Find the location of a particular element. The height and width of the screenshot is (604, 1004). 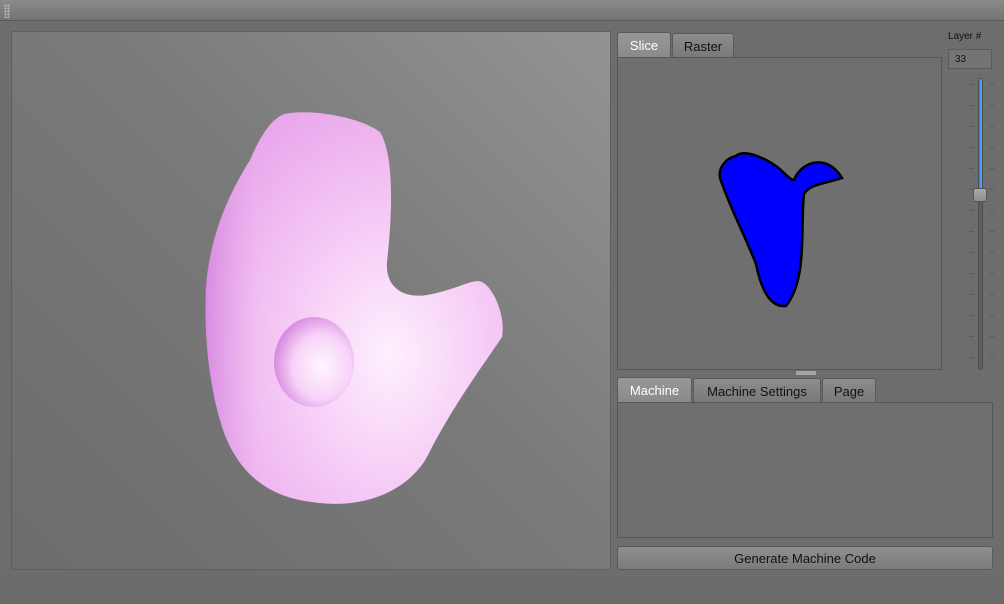

layer-slider-thumb is located at coordinates (980, 195).